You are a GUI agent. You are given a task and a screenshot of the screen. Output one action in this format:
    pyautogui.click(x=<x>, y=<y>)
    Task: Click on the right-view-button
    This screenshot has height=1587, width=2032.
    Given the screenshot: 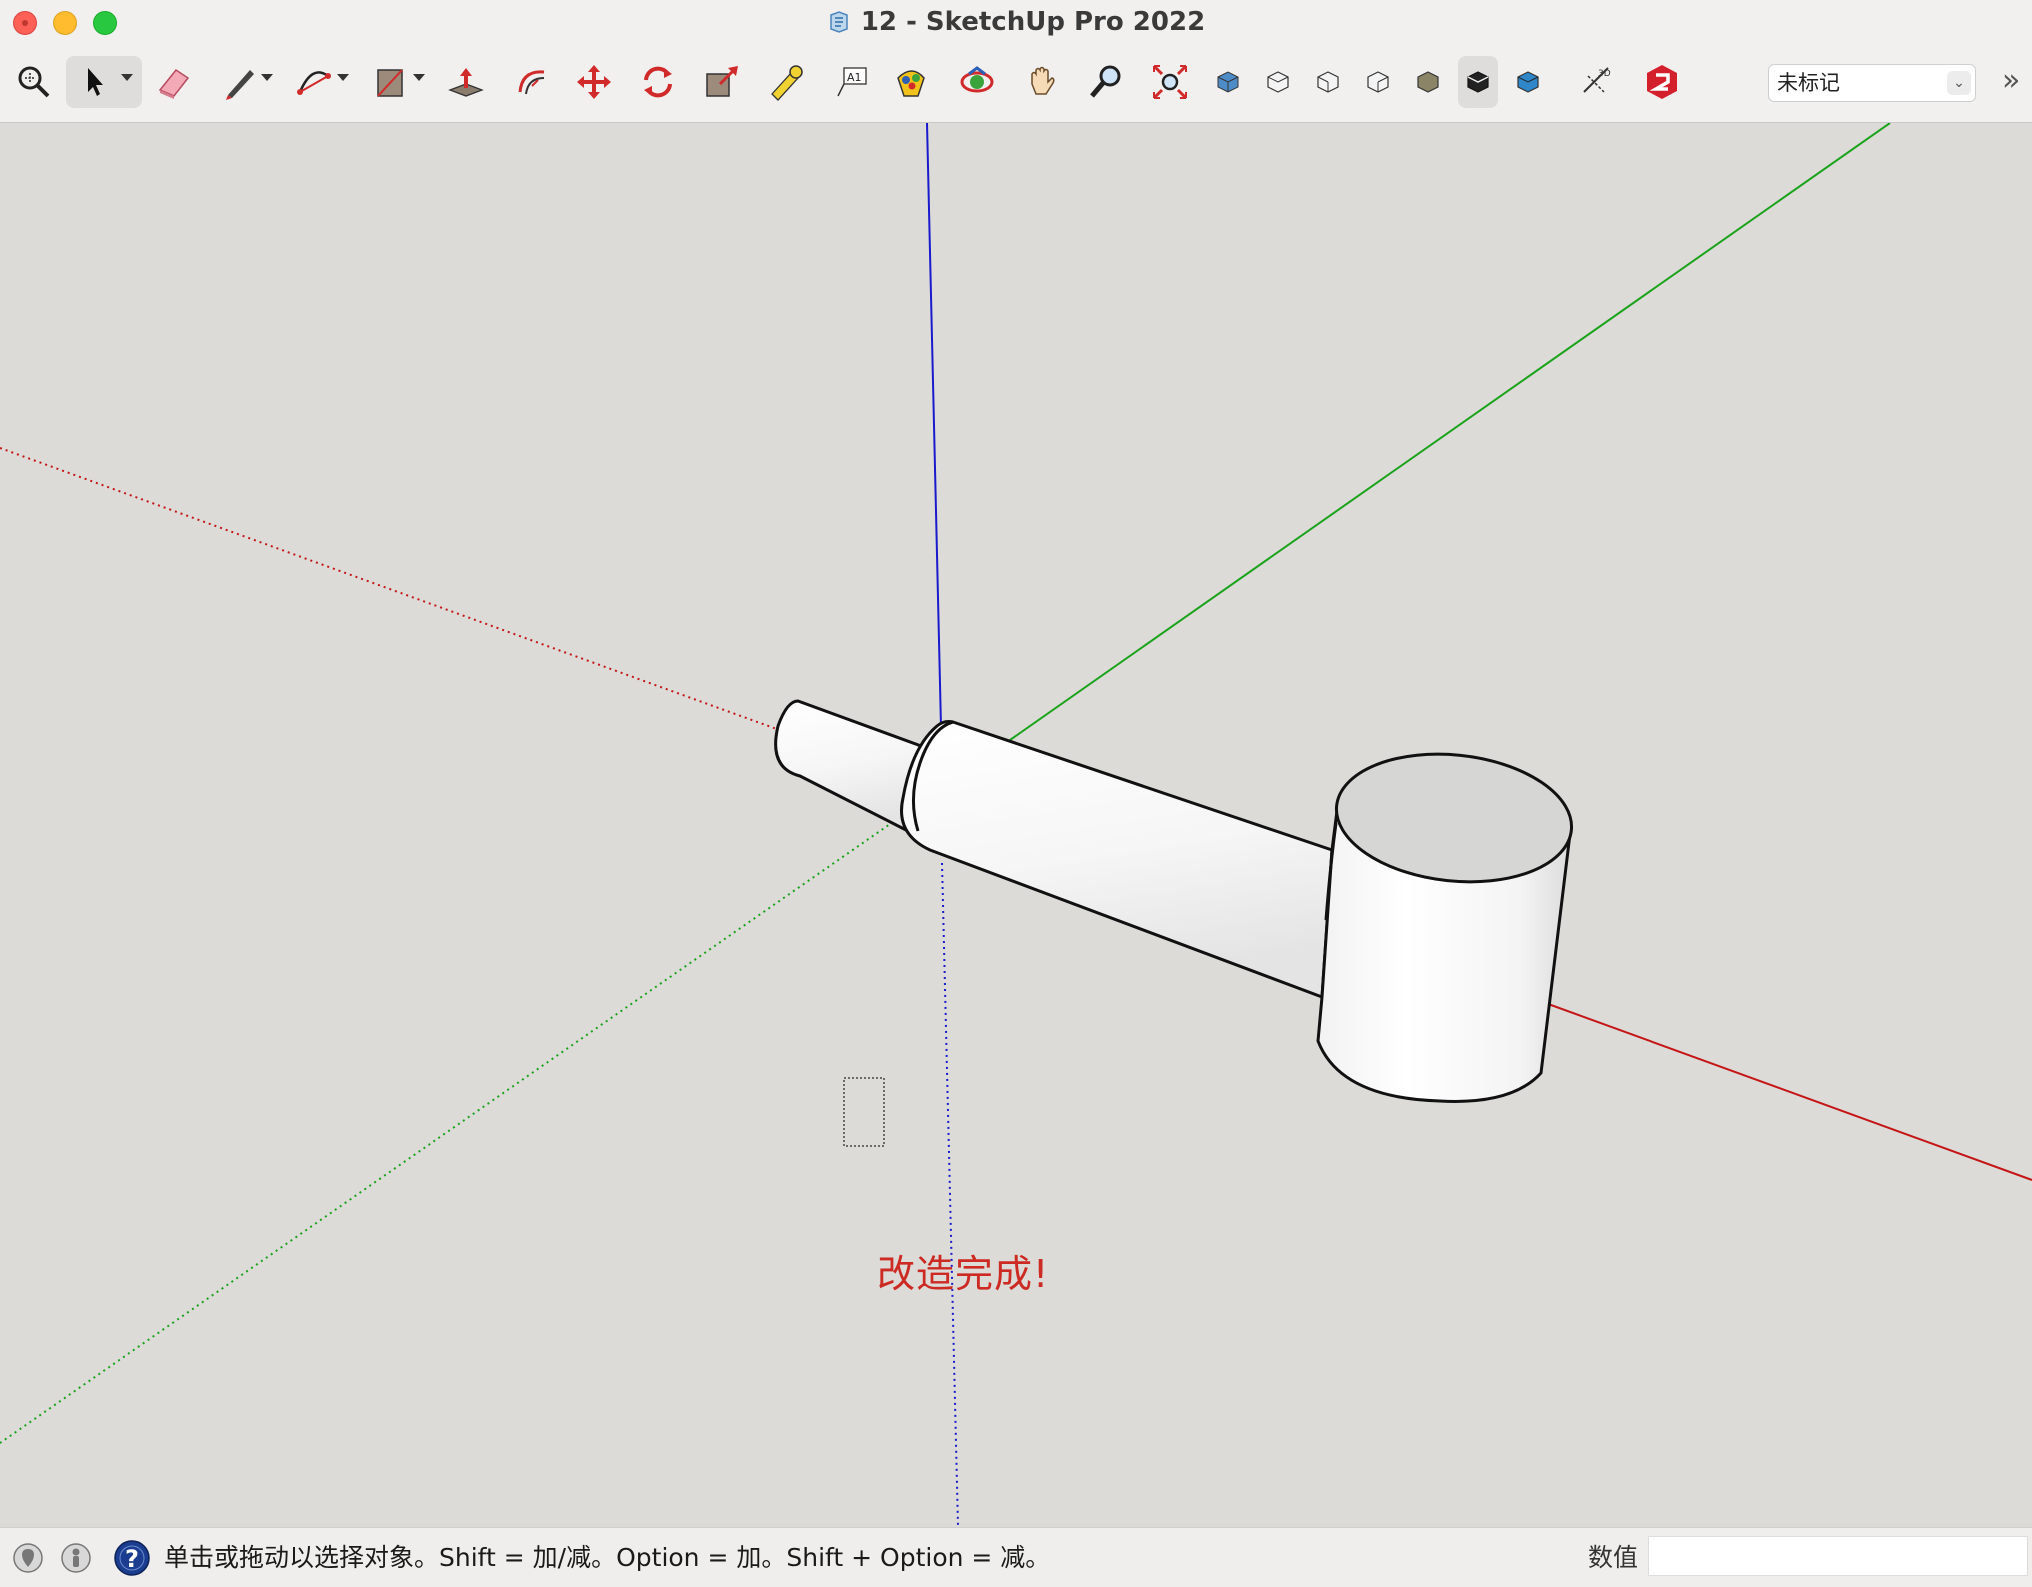 What is the action you would take?
    pyautogui.click(x=1378, y=82)
    